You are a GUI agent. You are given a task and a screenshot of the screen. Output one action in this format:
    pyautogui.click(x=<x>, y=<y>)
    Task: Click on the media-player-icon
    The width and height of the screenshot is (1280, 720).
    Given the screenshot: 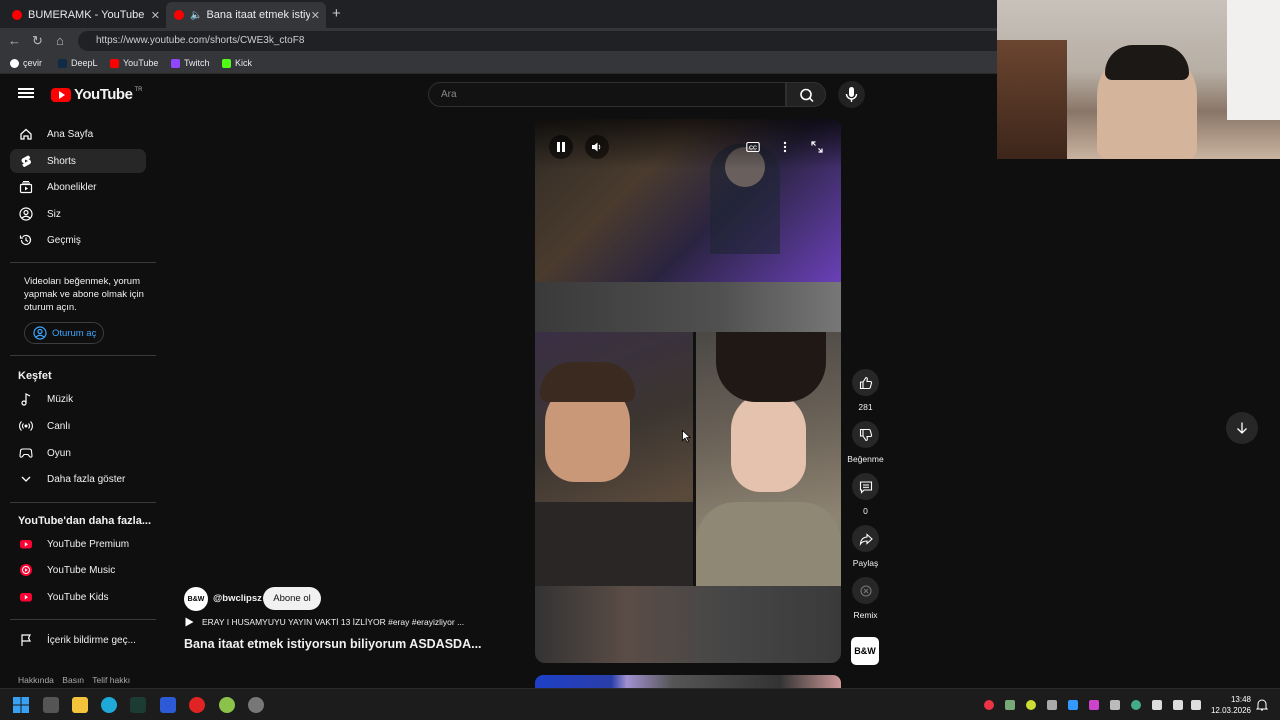 What is the action you would take?
    pyautogui.click(x=197, y=705)
    